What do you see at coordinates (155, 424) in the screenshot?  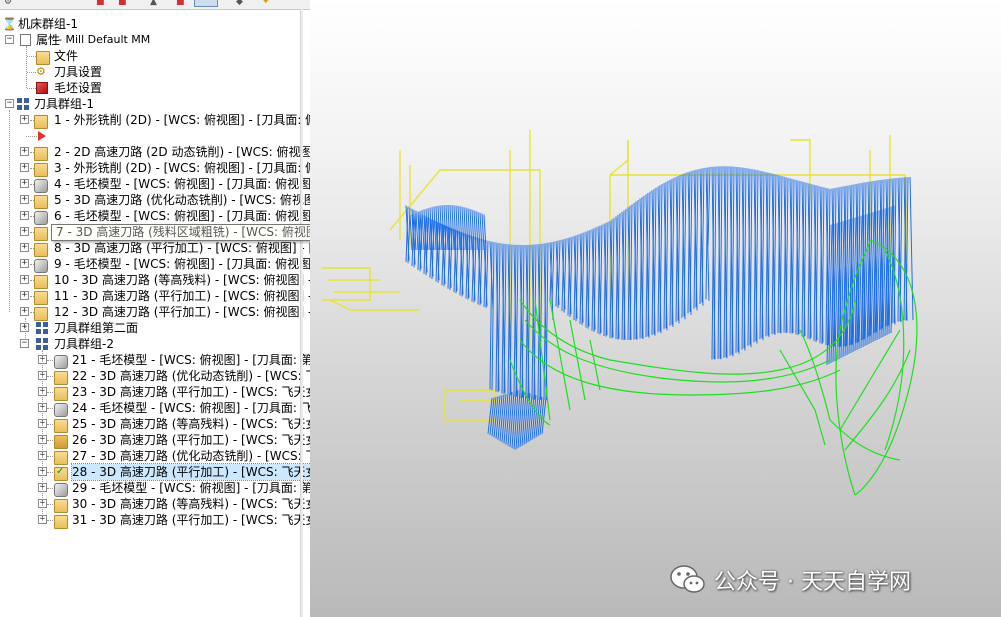 I see `tree-item-operation: +25 - 3D 高速刀路 (等高残料) - [WCS: 飞天女` at bounding box center [155, 424].